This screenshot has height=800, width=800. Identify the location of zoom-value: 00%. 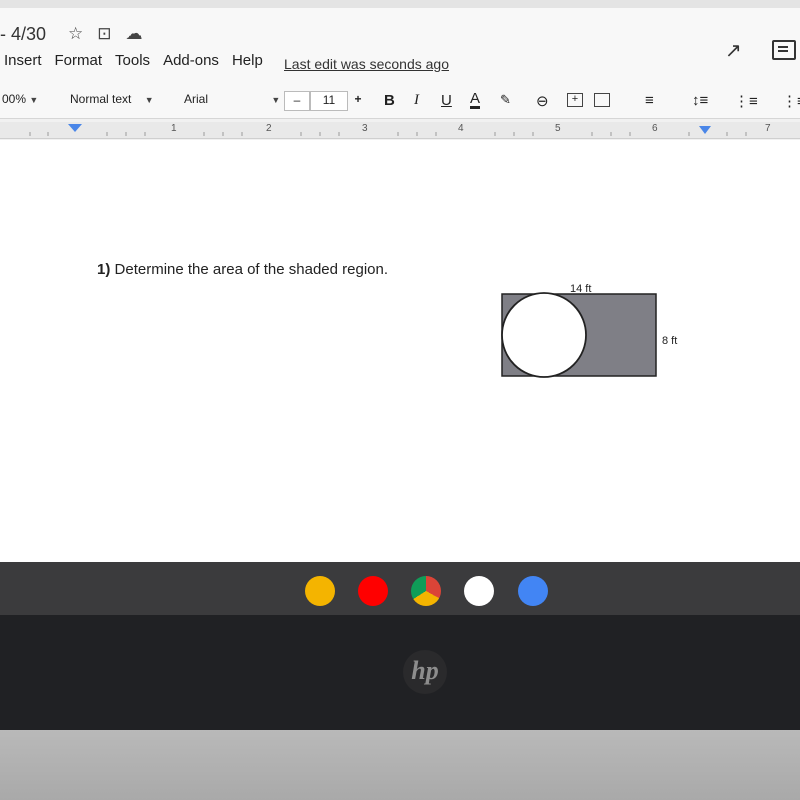
(14, 99).